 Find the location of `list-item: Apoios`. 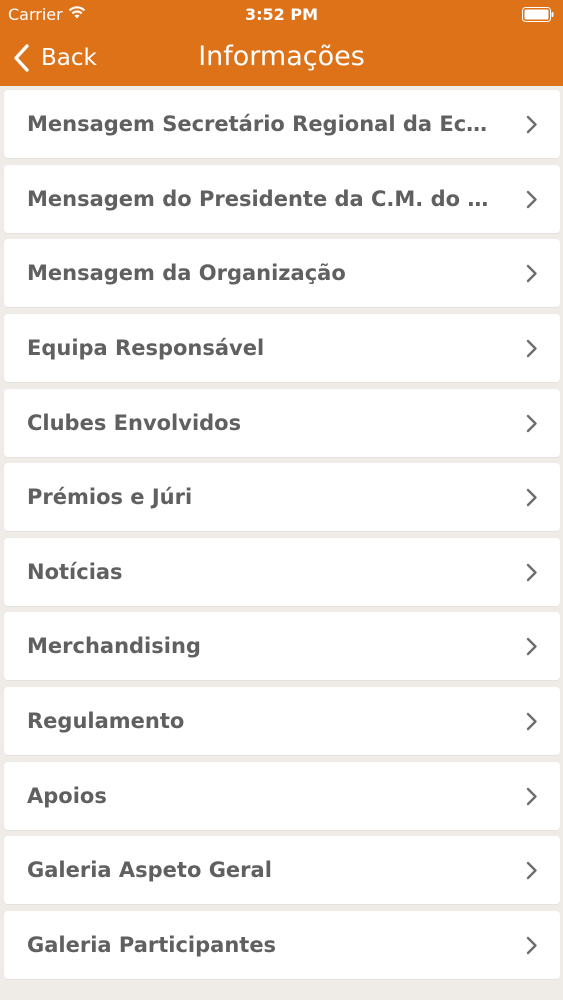

list-item: Apoios is located at coordinates (282, 795).